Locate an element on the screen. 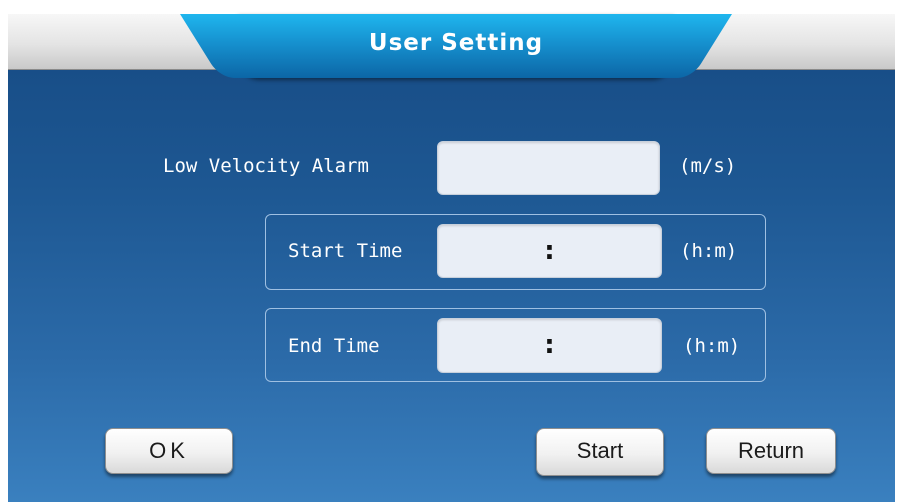 The height and width of the screenshot is (504, 899). start-button: Start is located at coordinates (600, 452).